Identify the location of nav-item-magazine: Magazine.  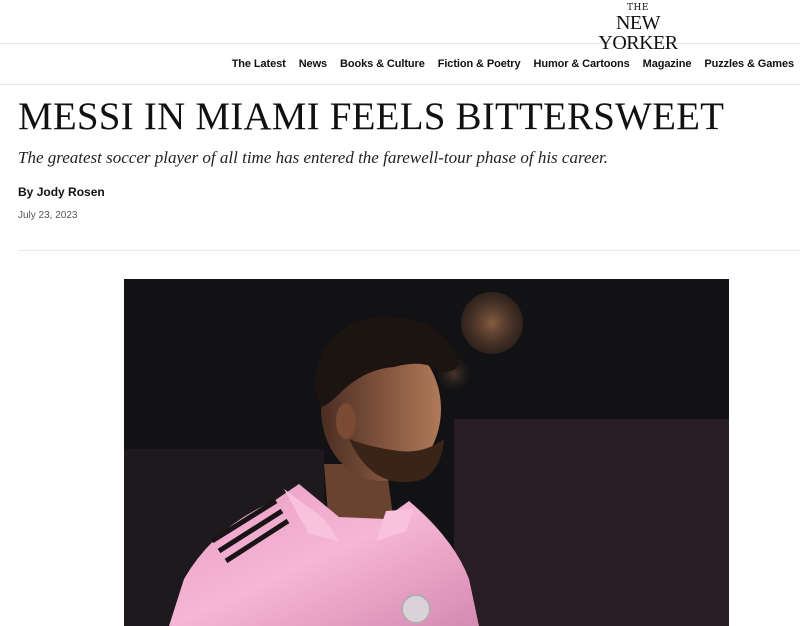
(667, 64).